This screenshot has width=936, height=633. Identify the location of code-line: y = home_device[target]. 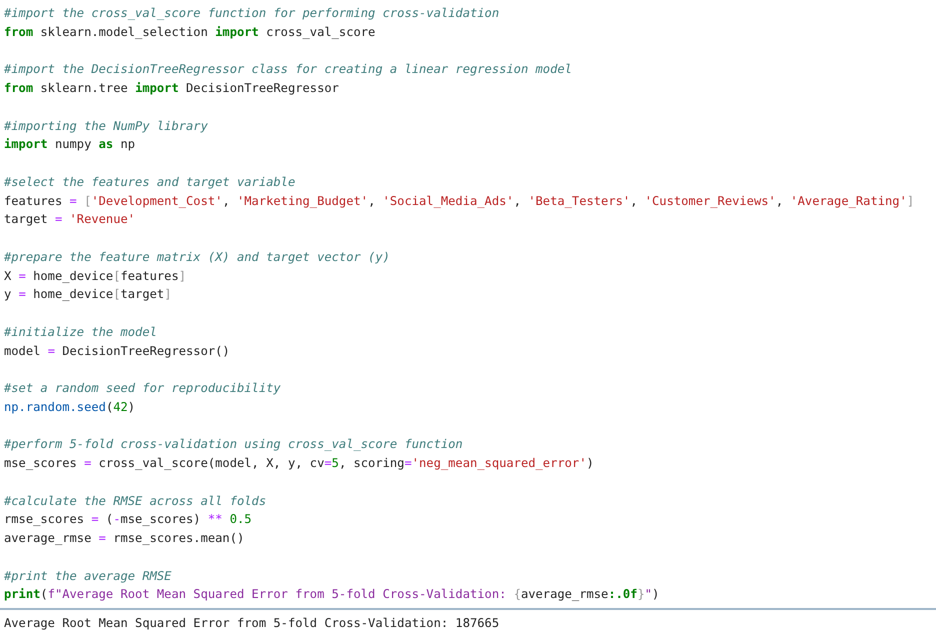
(88, 295).